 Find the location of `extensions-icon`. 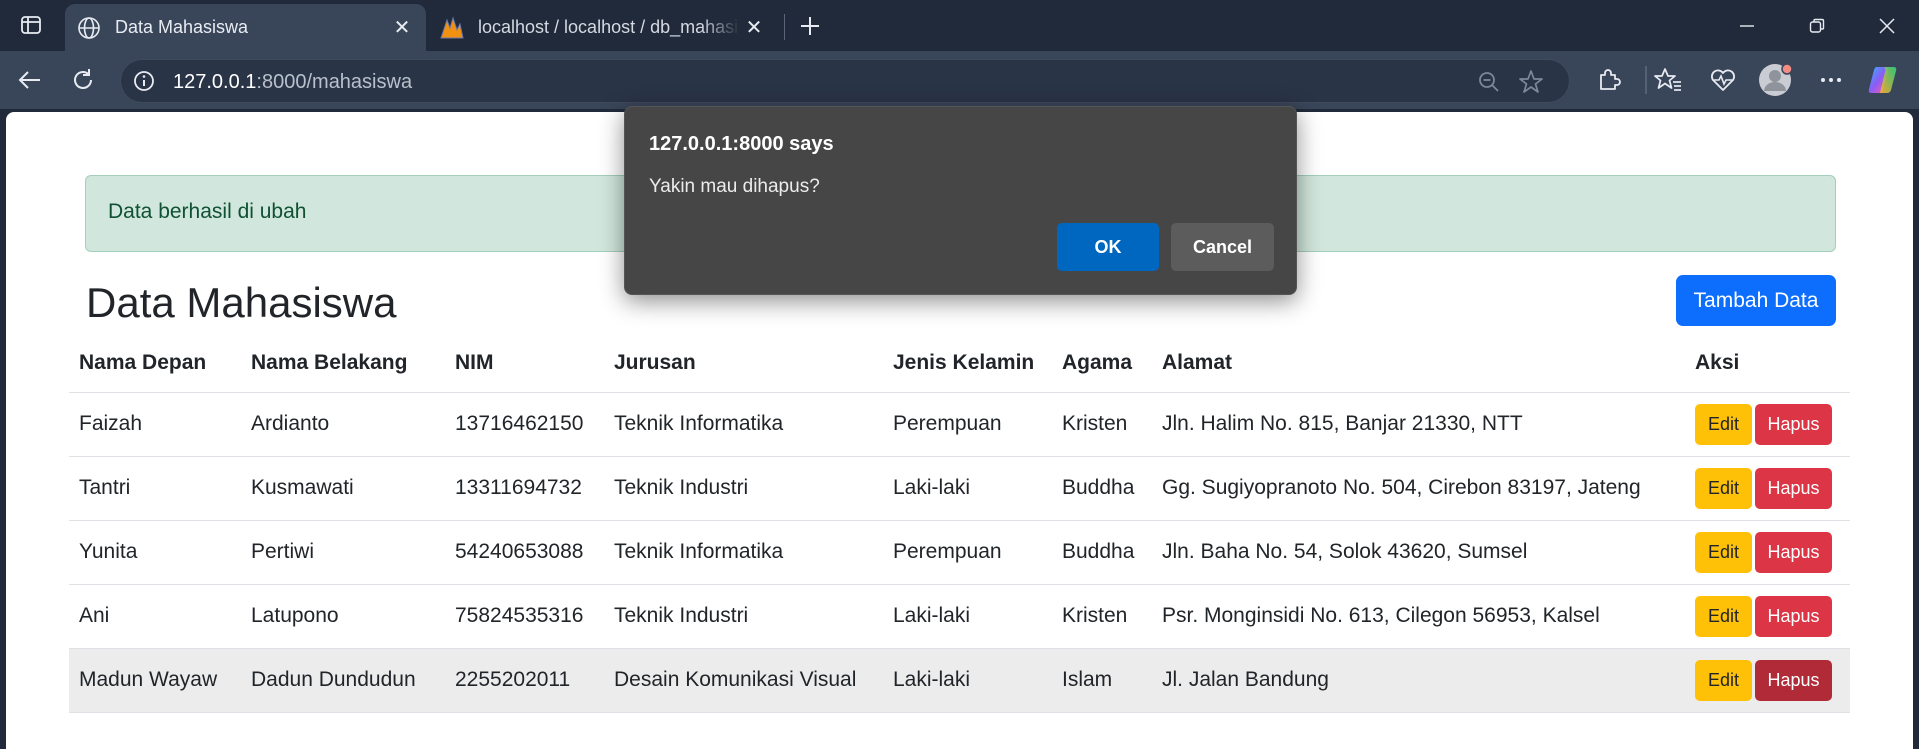

extensions-icon is located at coordinates (1608, 80).